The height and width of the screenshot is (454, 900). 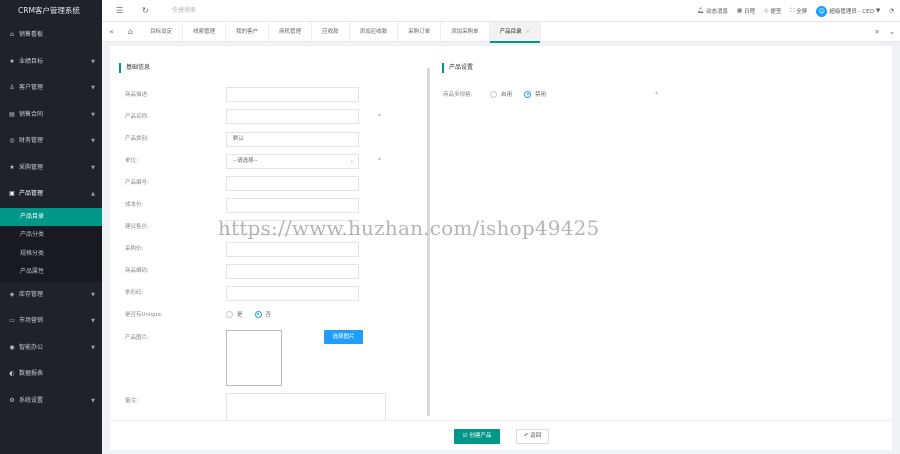 What do you see at coordinates (536, 436) in the screenshot?
I see `back-label: 返回` at bounding box center [536, 436].